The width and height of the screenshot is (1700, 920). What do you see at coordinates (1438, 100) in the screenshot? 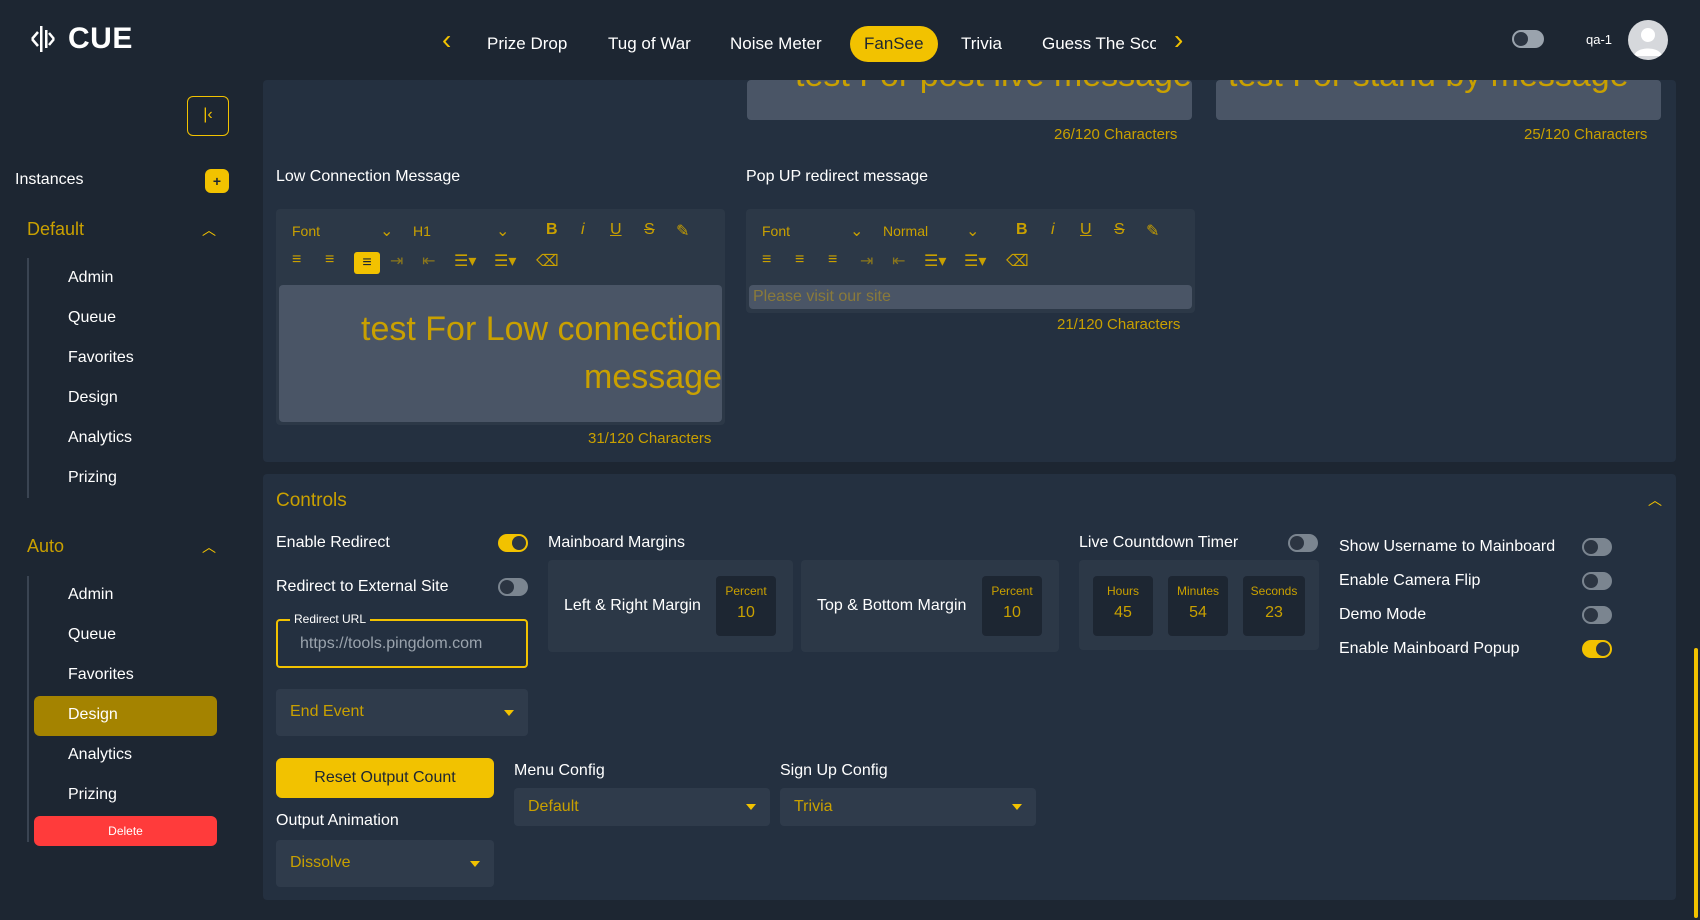
I see `stand-by-editor: test For stand by message` at bounding box center [1438, 100].